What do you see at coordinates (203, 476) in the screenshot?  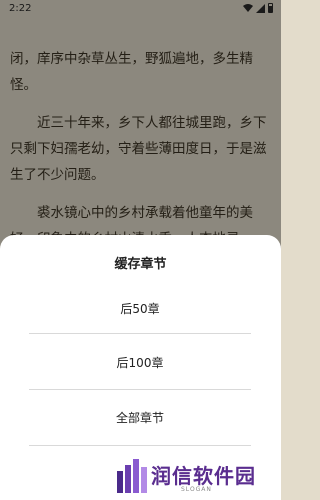 I see `watermark-text: 润信软件园` at bounding box center [203, 476].